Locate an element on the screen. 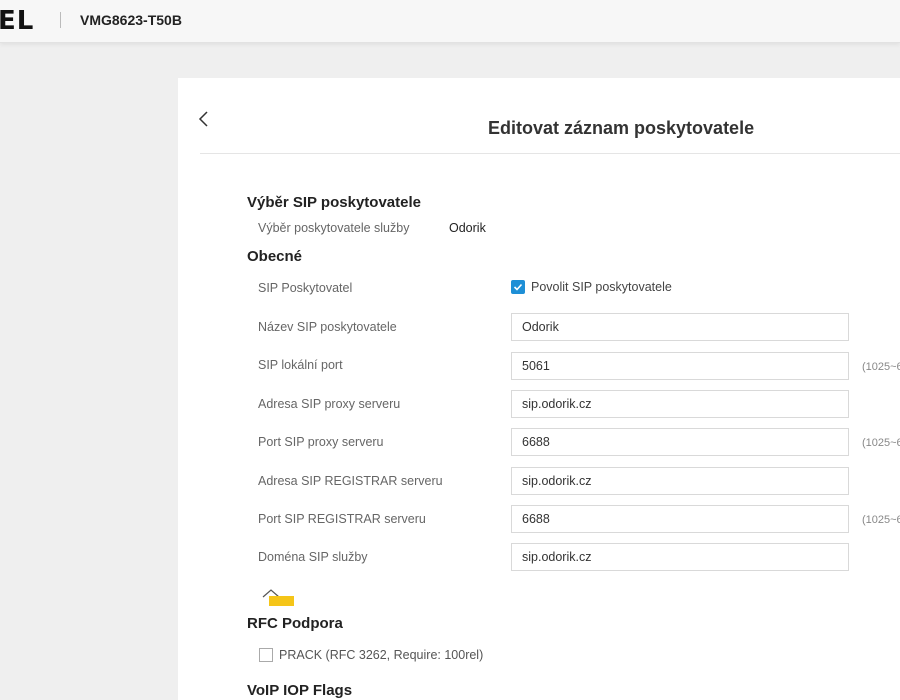 The image size is (900, 700). registrar-port-input is located at coordinates (680, 519).